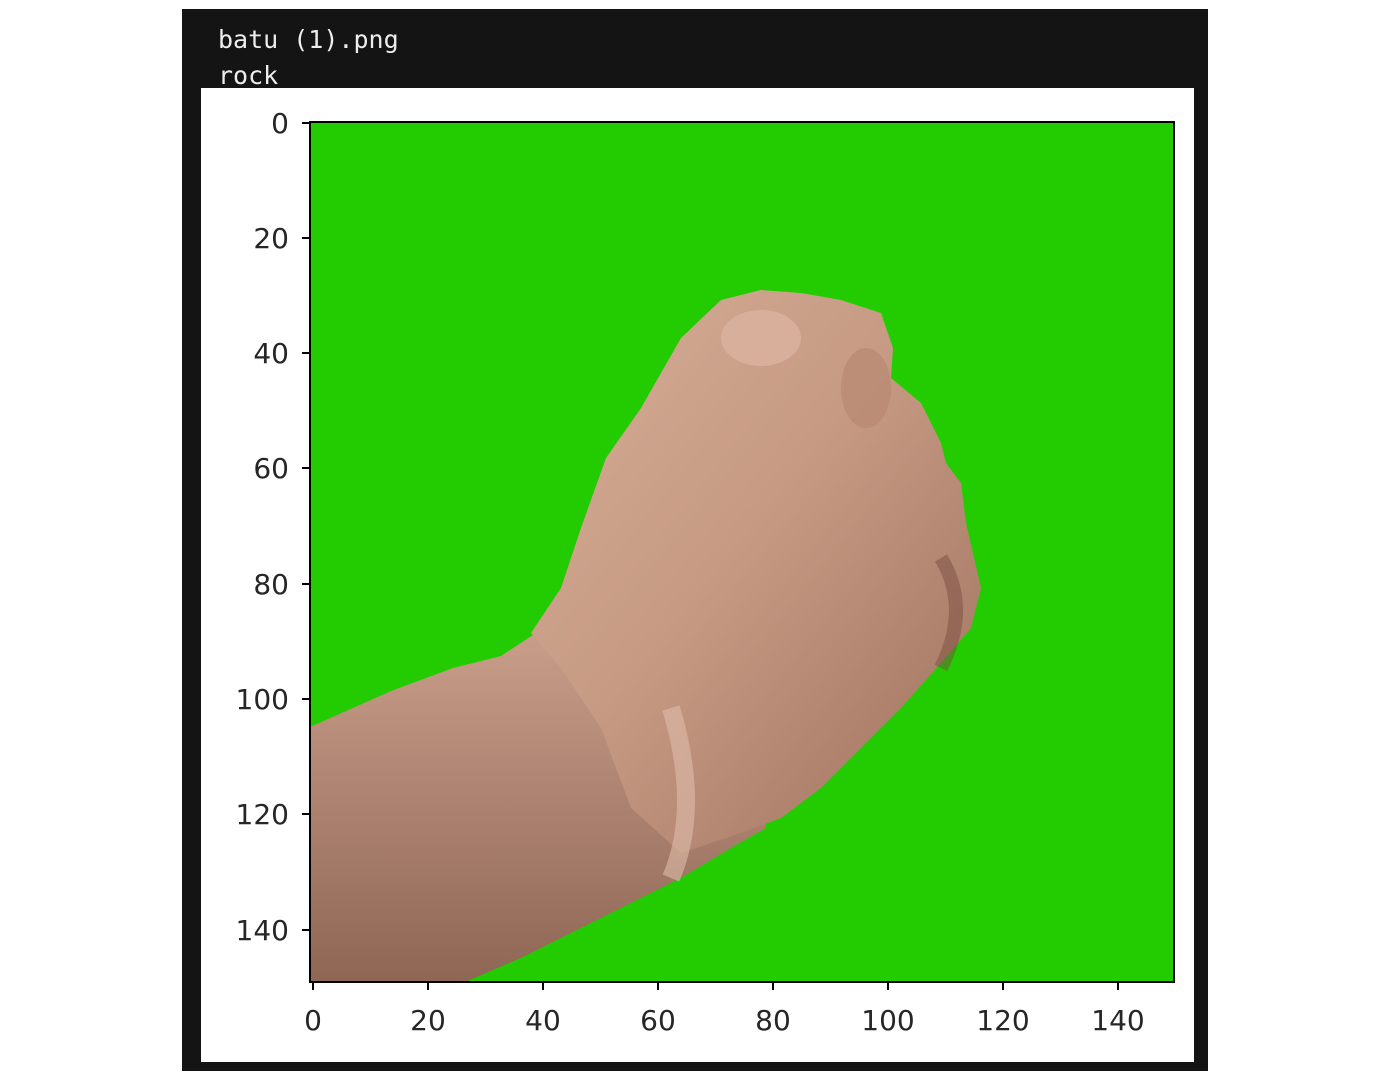 The height and width of the screenshot is (1080, 1390). Describe the element at coordinates (1117, 1020) in the screenshot. I see `x-tick-label: 140` at that location.